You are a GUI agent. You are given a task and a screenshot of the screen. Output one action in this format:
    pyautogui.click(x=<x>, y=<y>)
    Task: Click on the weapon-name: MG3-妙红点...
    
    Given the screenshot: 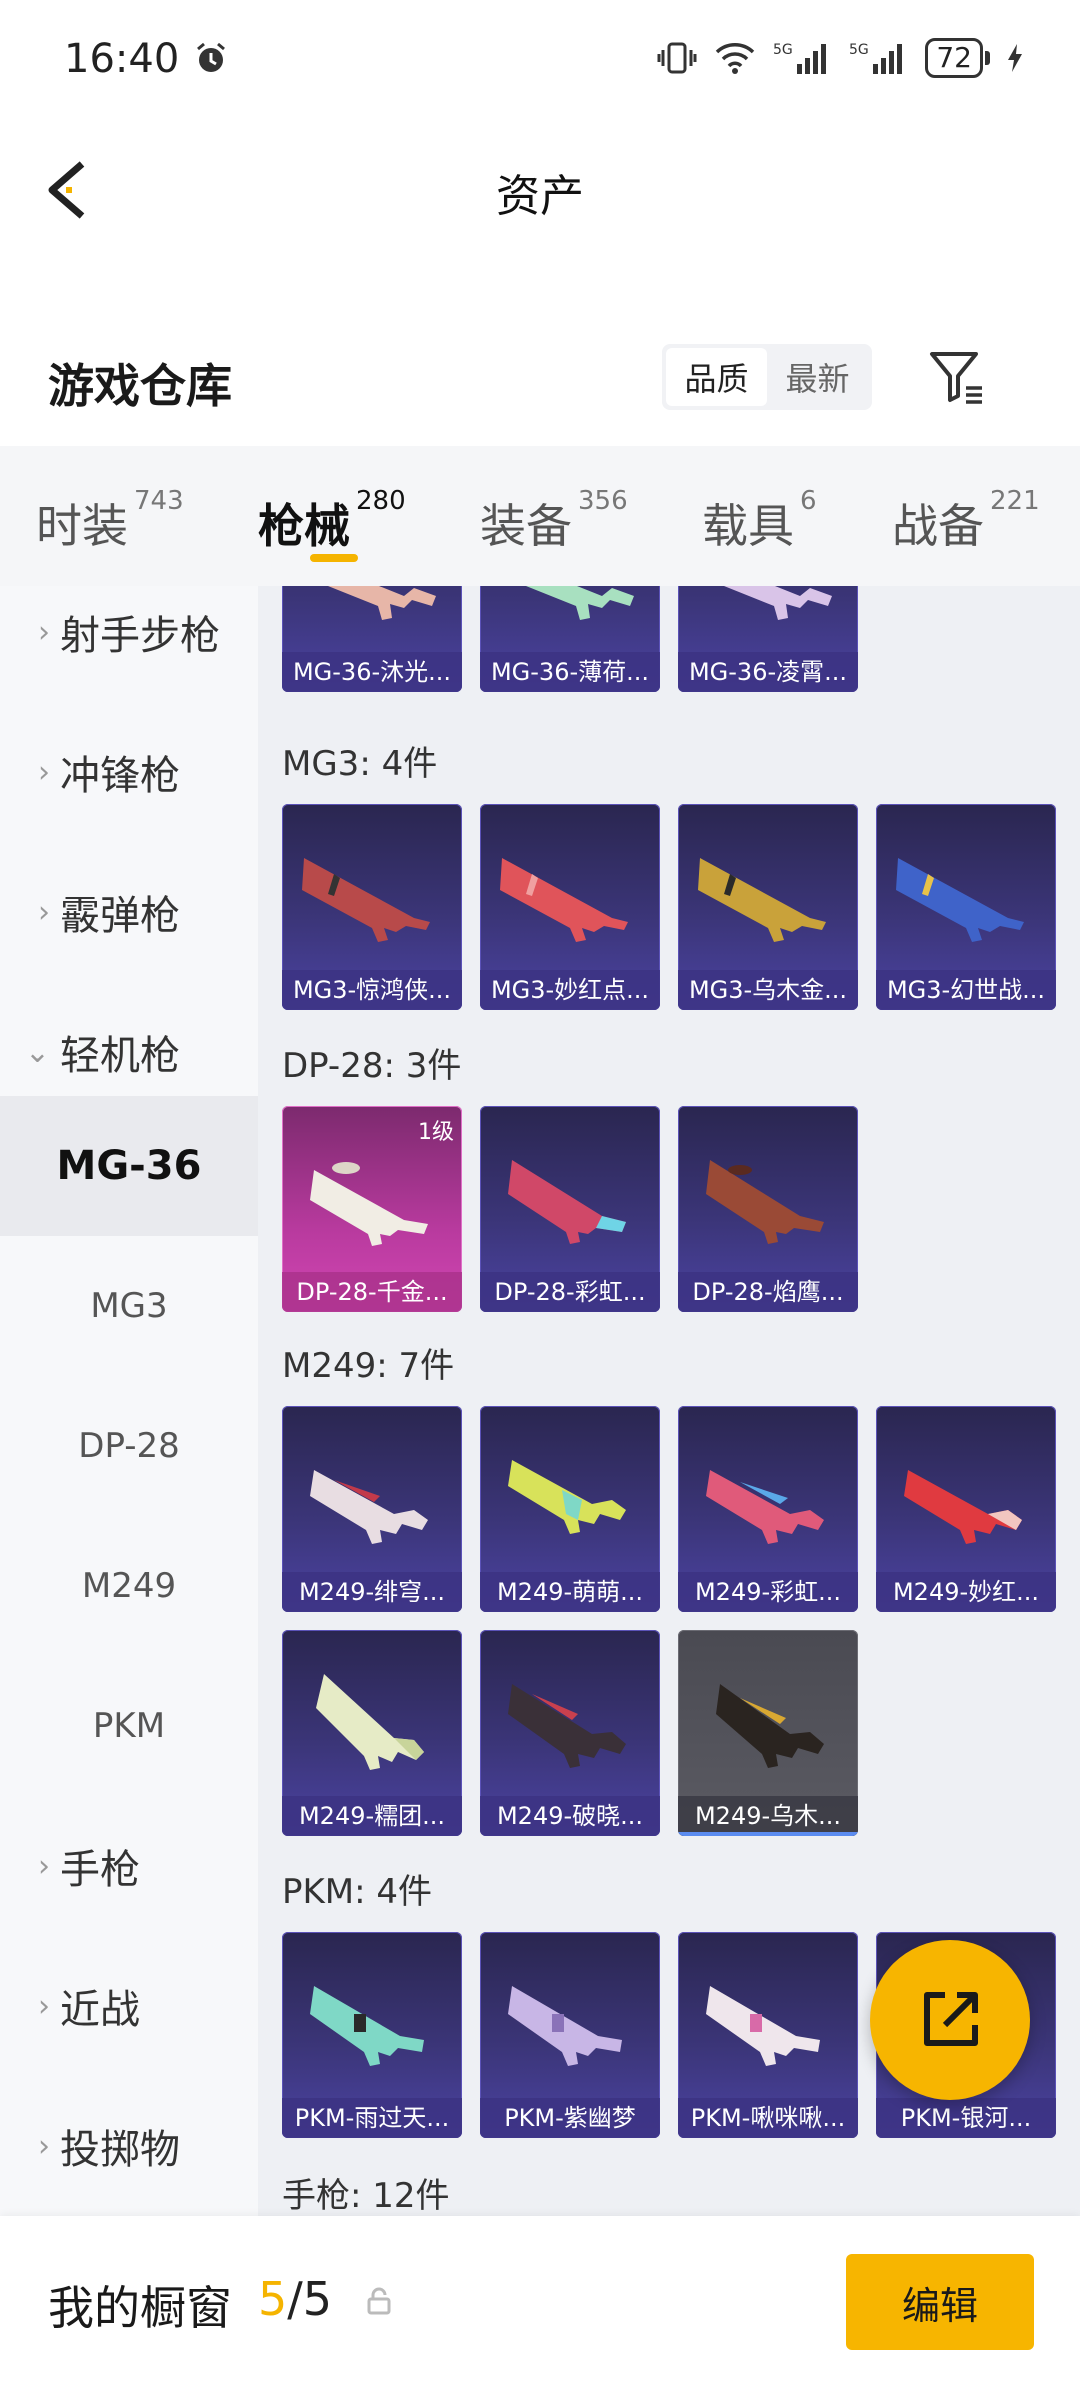 What is the action you would take?
    pyautogui.click(x=570, y=990)
    